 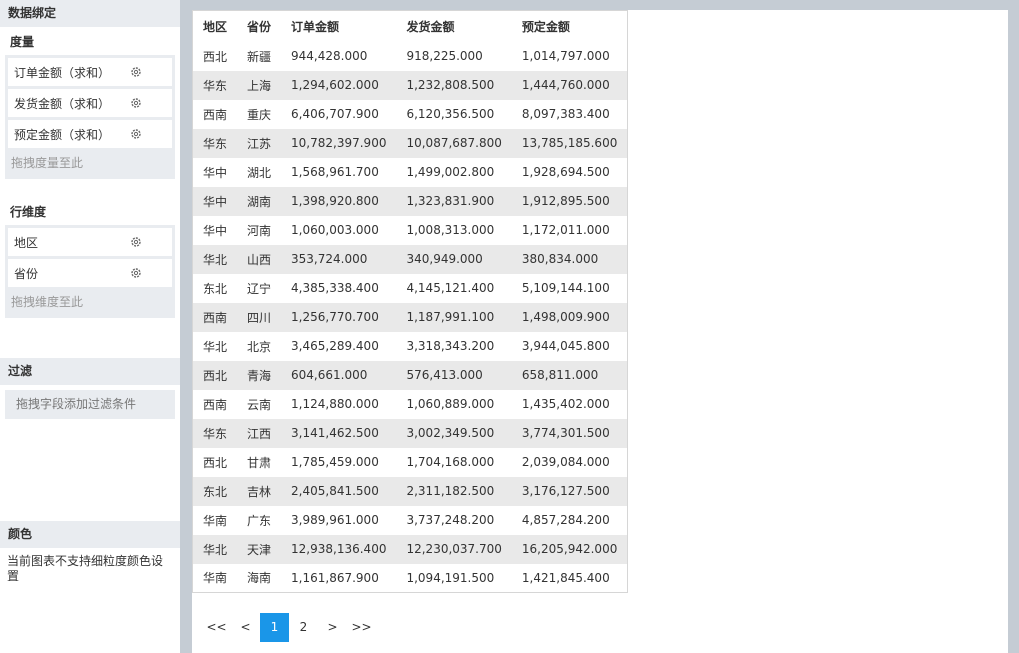 I want to click on measures-drop-zone: 订单金额（求和） 发货金额（求和） 预定金额（求和） 拖拽度量至此, so click(x=90, y=117).